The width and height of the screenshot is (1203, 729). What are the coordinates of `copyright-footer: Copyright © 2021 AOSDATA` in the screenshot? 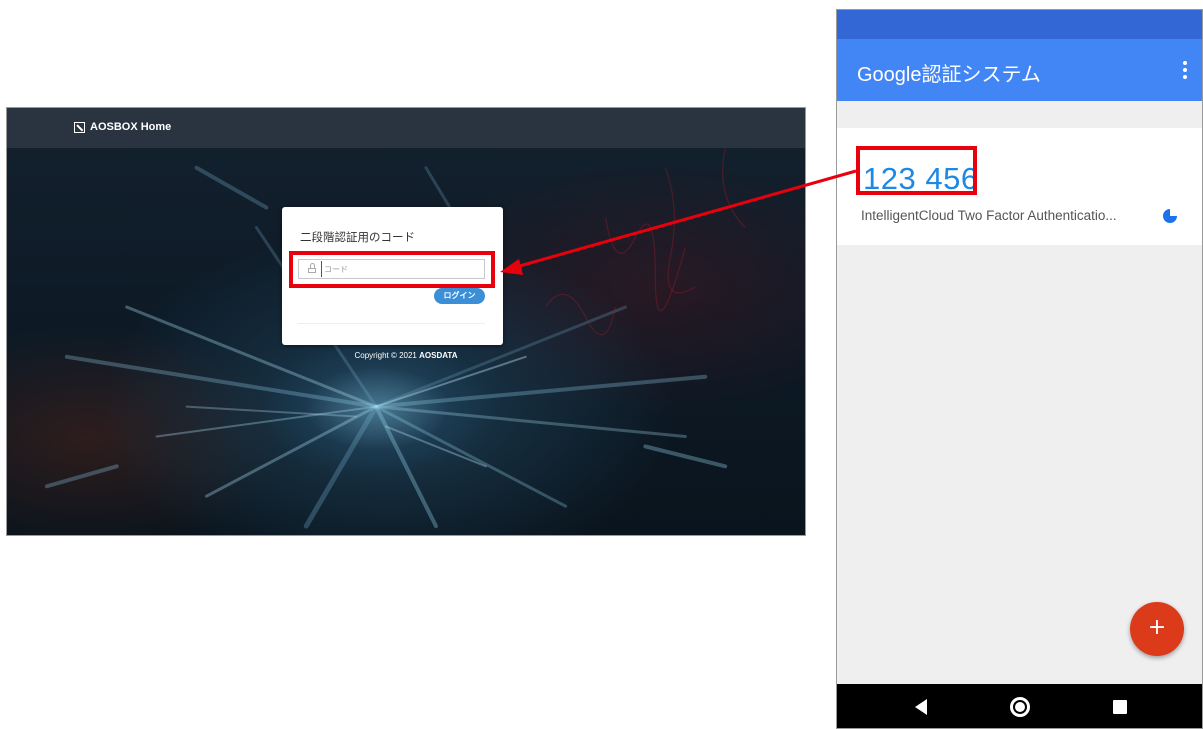 It's located at (406, 355).